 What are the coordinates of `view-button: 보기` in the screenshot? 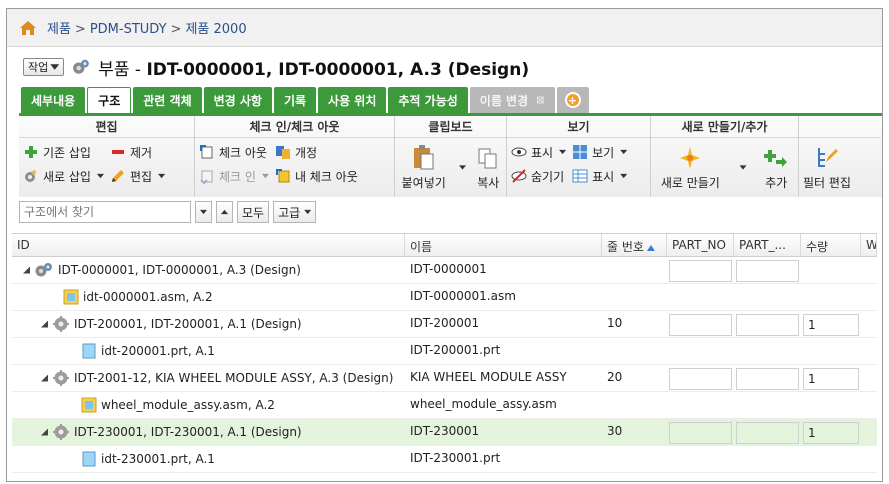 It's located at (600, 152).